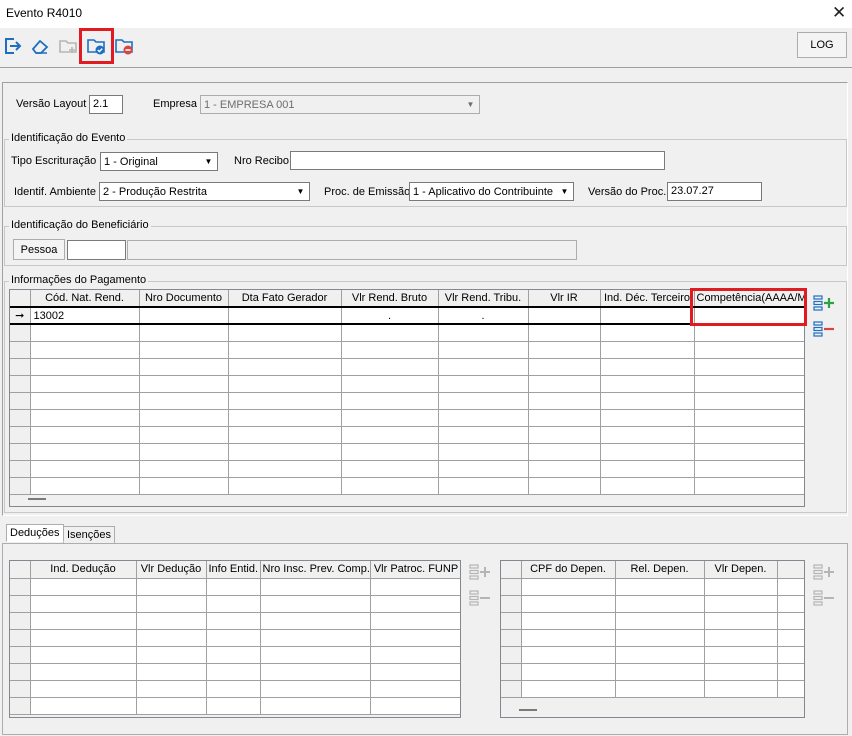 The height and width of the screenshot is (736, 852). Describe the element at coordinates (477, 160) in the screenshot. I see `nro-recibo-field` at that location.